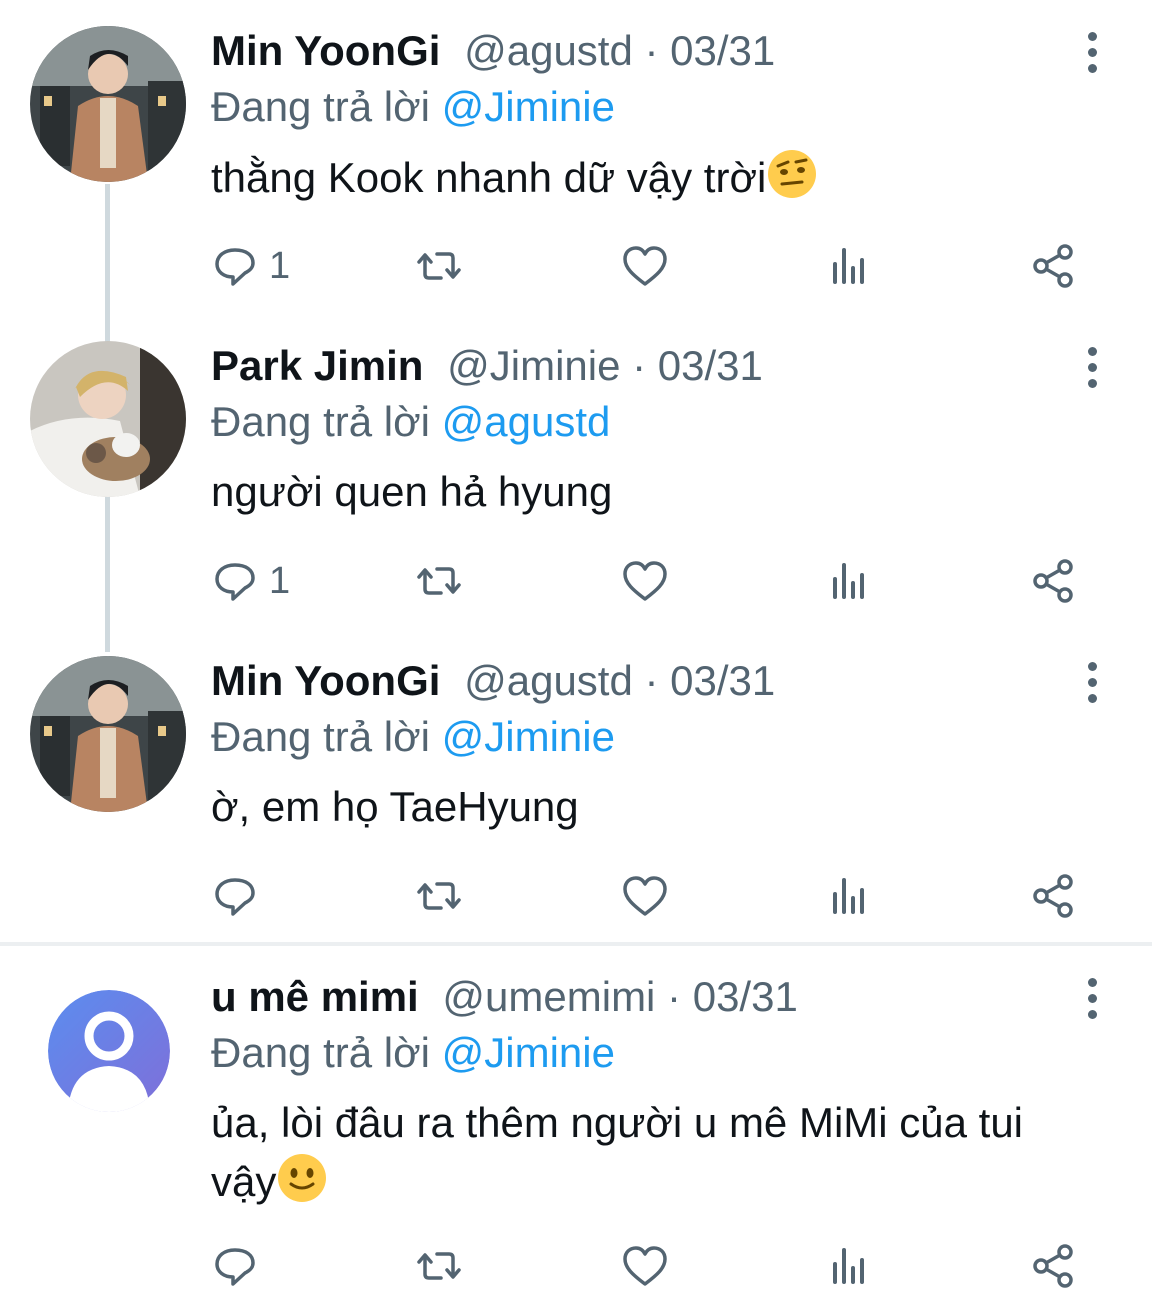 The image size is (1152, 1316). I want to click on reply-mention: @agustd, so click(526, 421).